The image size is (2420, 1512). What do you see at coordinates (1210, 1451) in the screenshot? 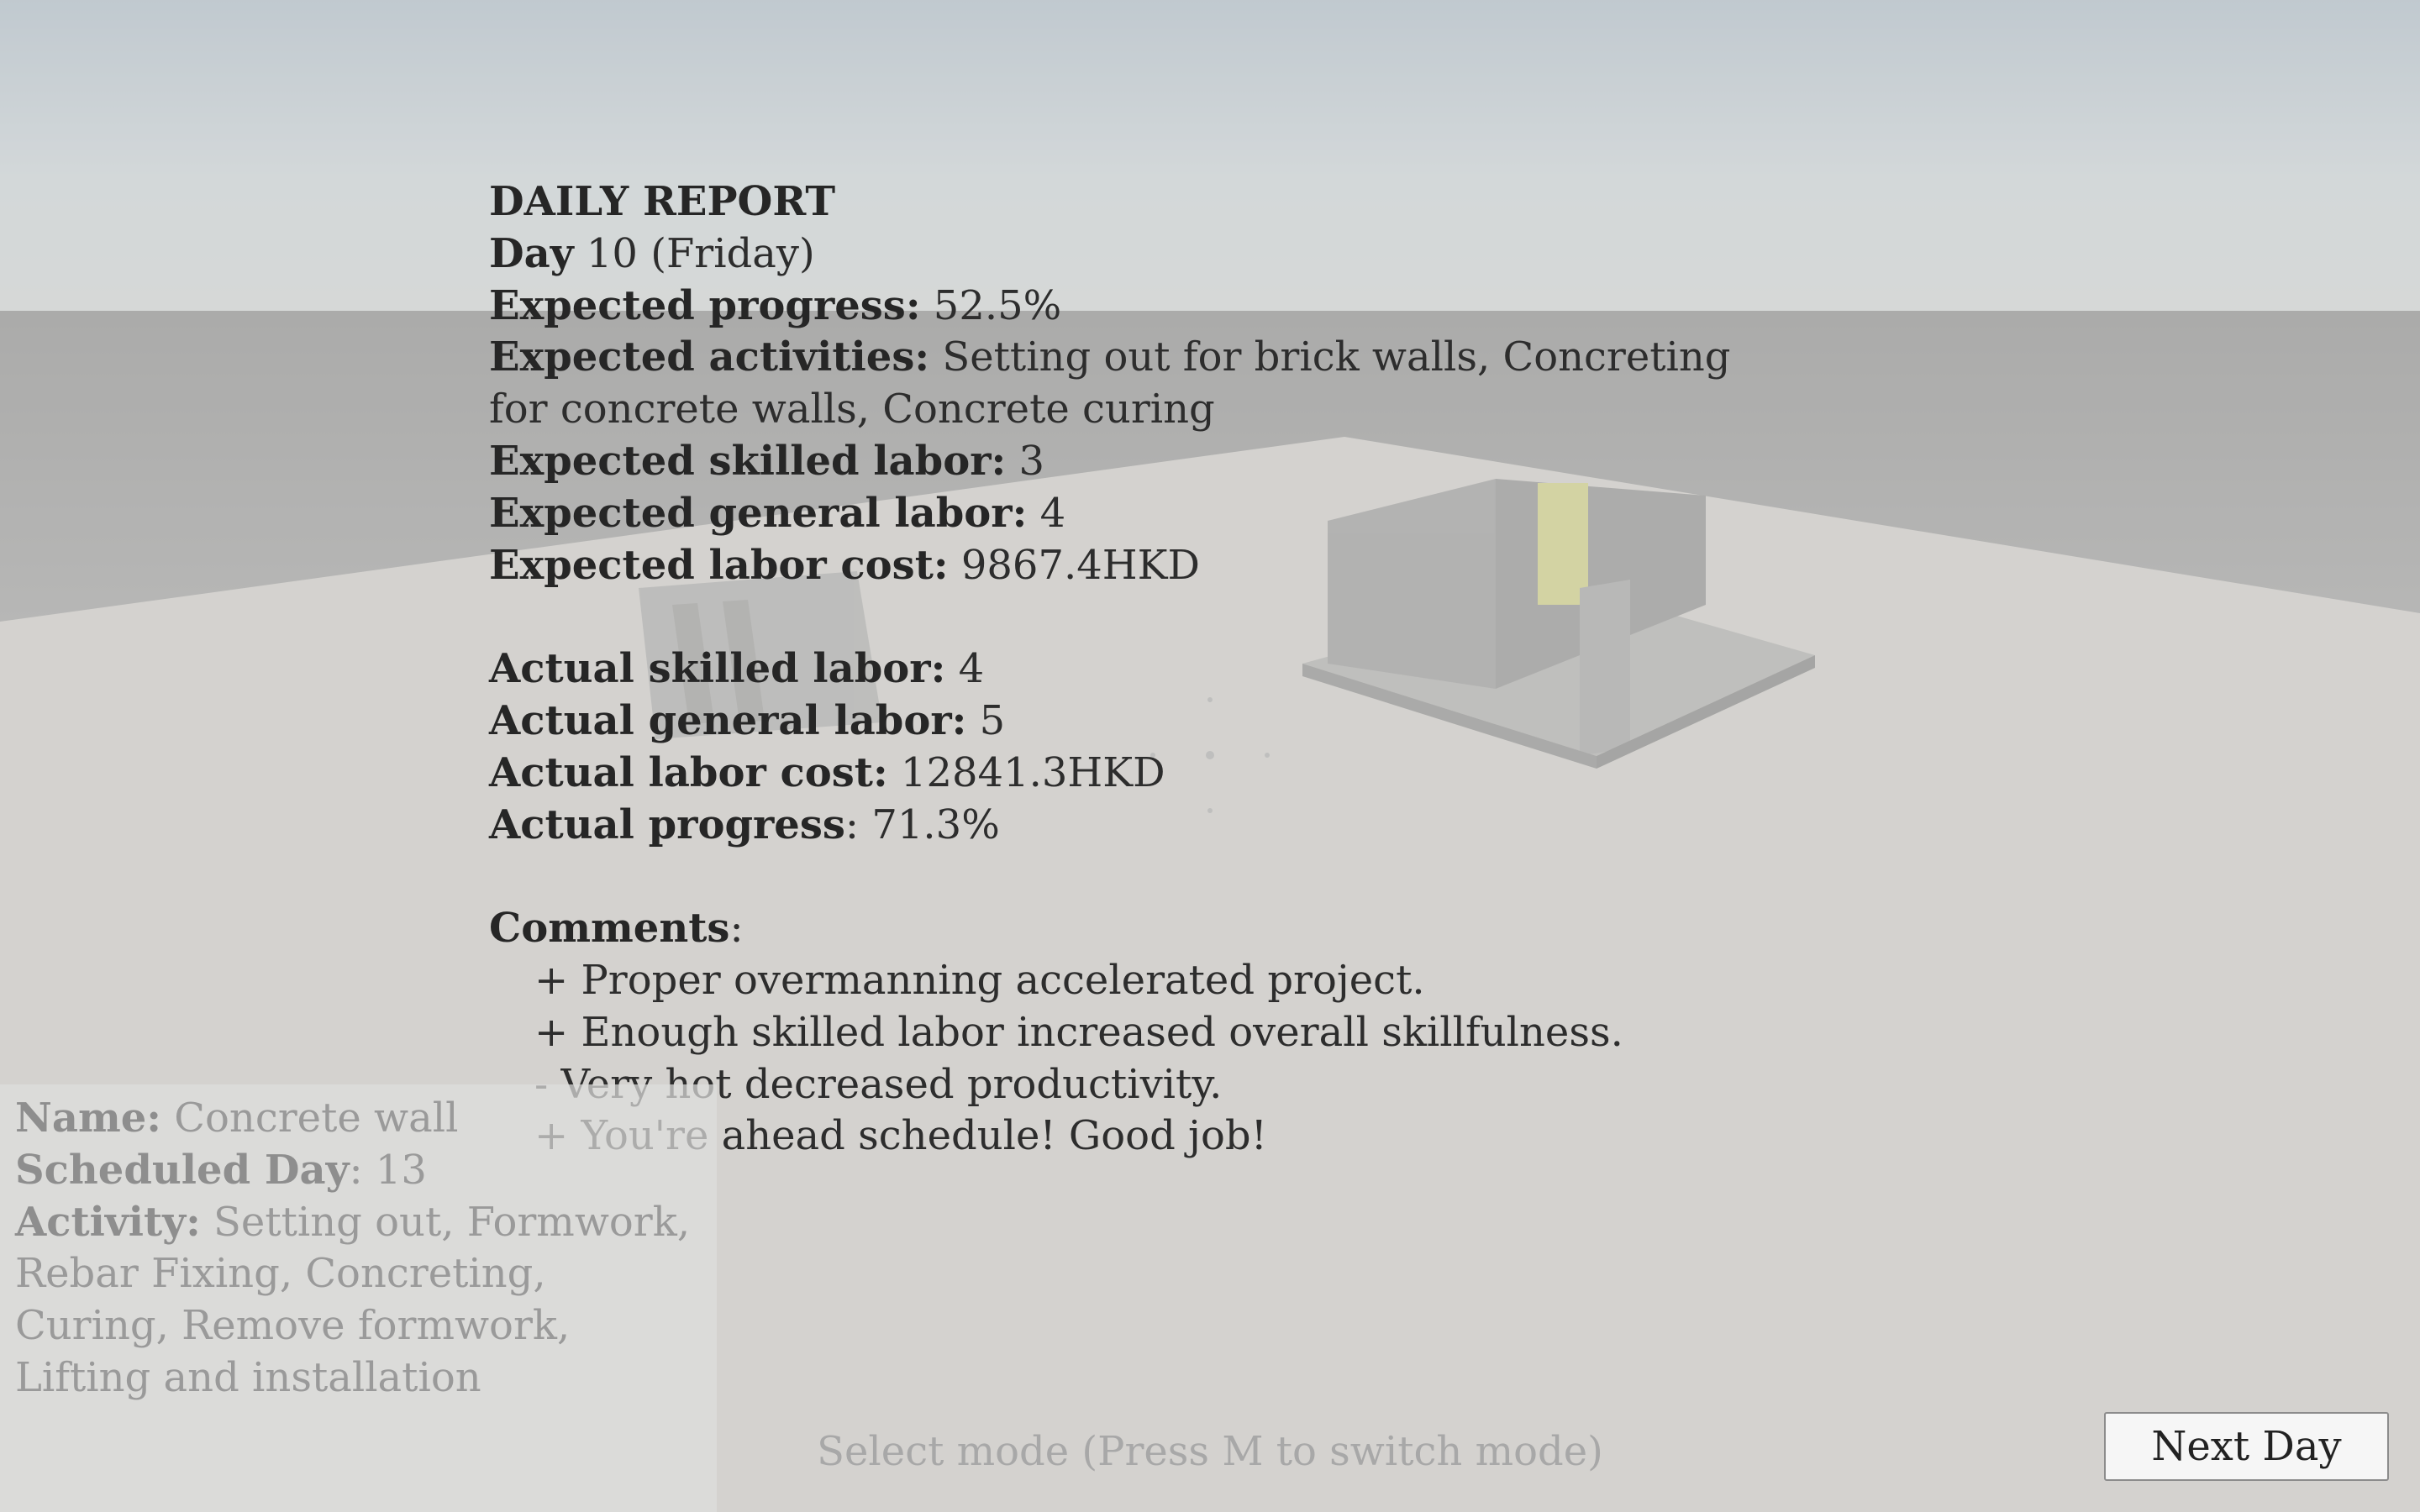
I see `mode-hint: Select mode (Press M to switch mode)` at bounding box center [1210, 1451].